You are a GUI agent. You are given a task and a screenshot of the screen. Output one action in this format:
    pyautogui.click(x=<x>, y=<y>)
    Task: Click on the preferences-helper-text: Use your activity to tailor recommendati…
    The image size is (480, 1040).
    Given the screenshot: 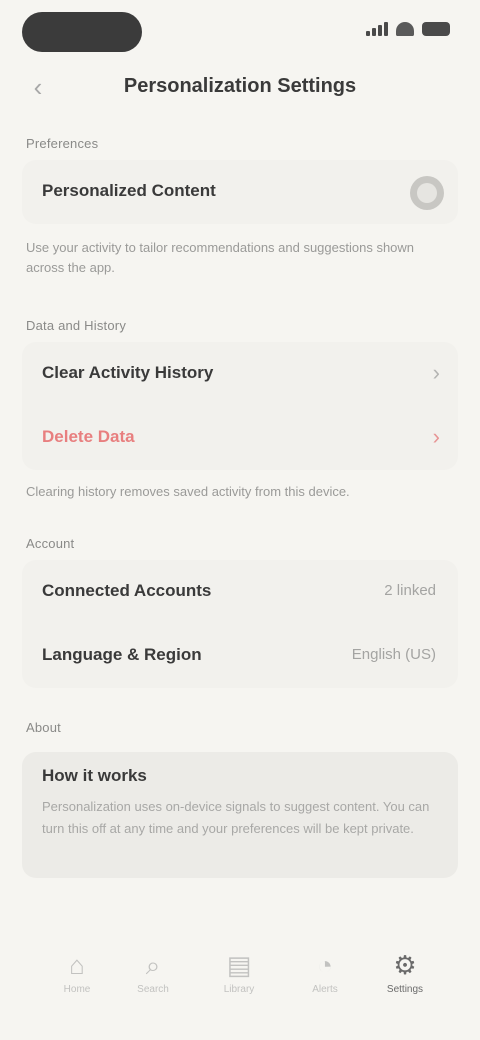 What is the action you would take?
    pyautogui.click(x=220, y=257)
    